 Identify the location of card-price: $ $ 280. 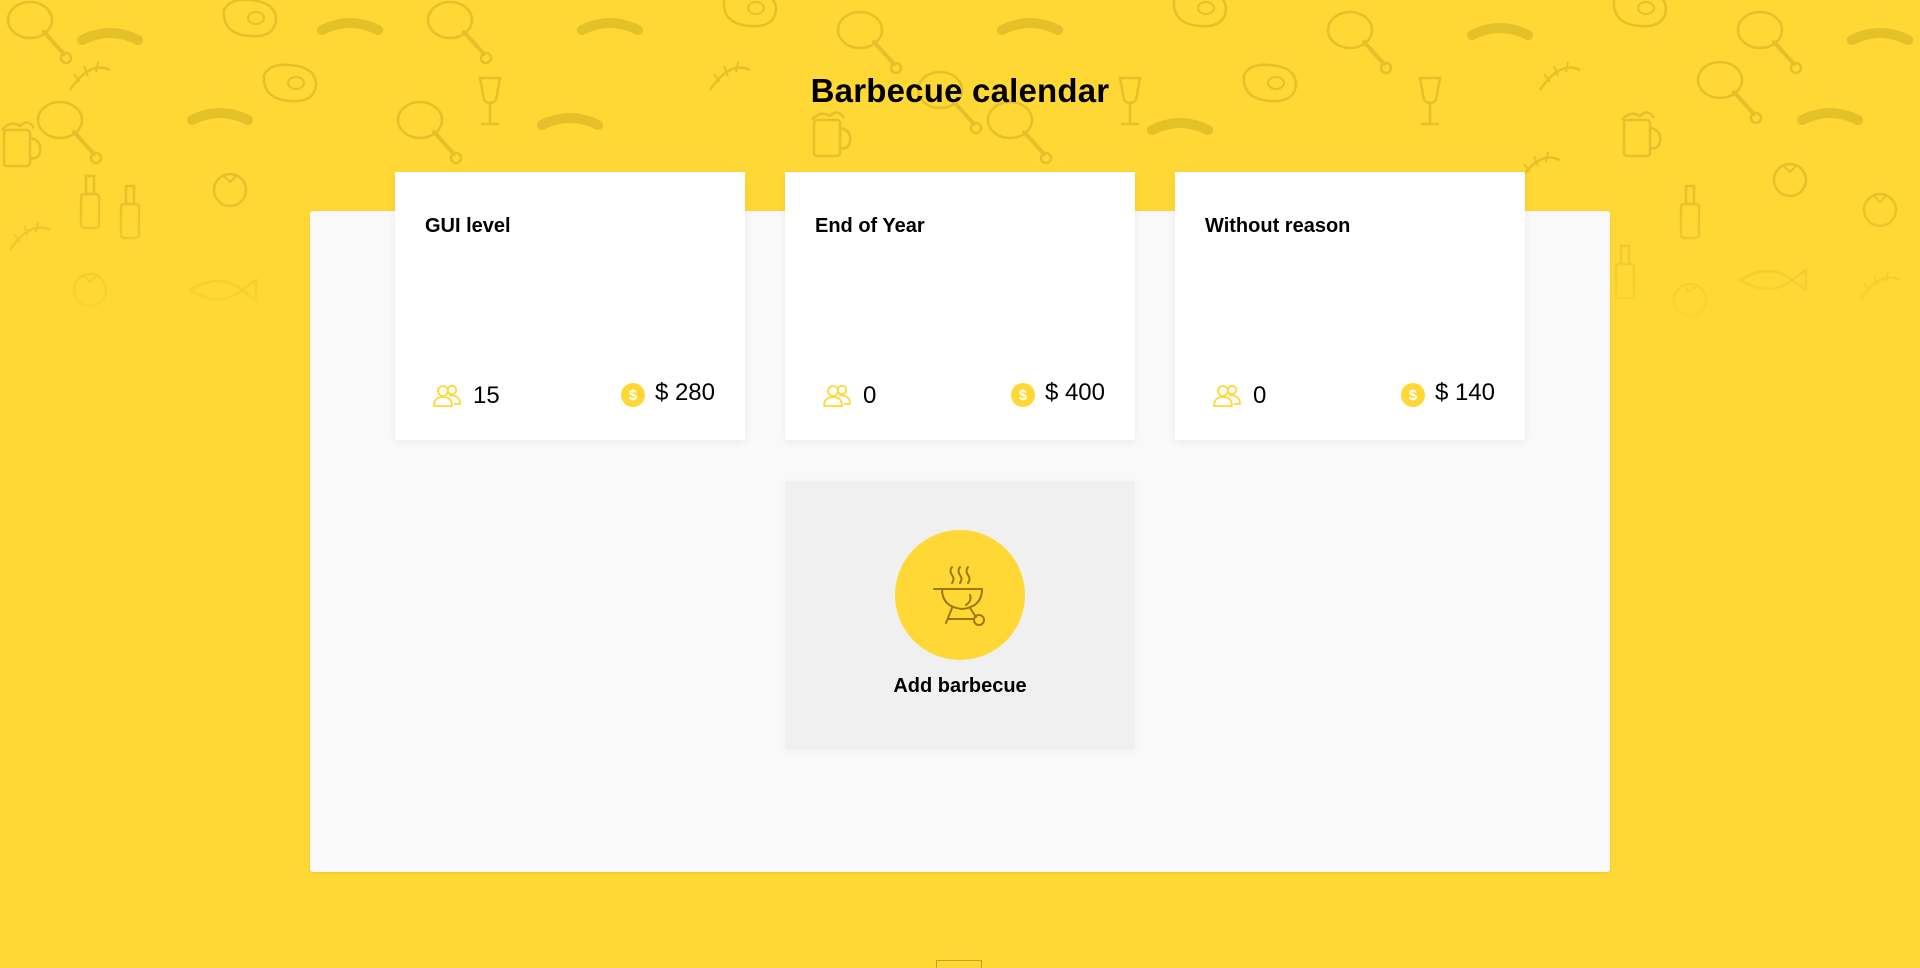
(667, 393).